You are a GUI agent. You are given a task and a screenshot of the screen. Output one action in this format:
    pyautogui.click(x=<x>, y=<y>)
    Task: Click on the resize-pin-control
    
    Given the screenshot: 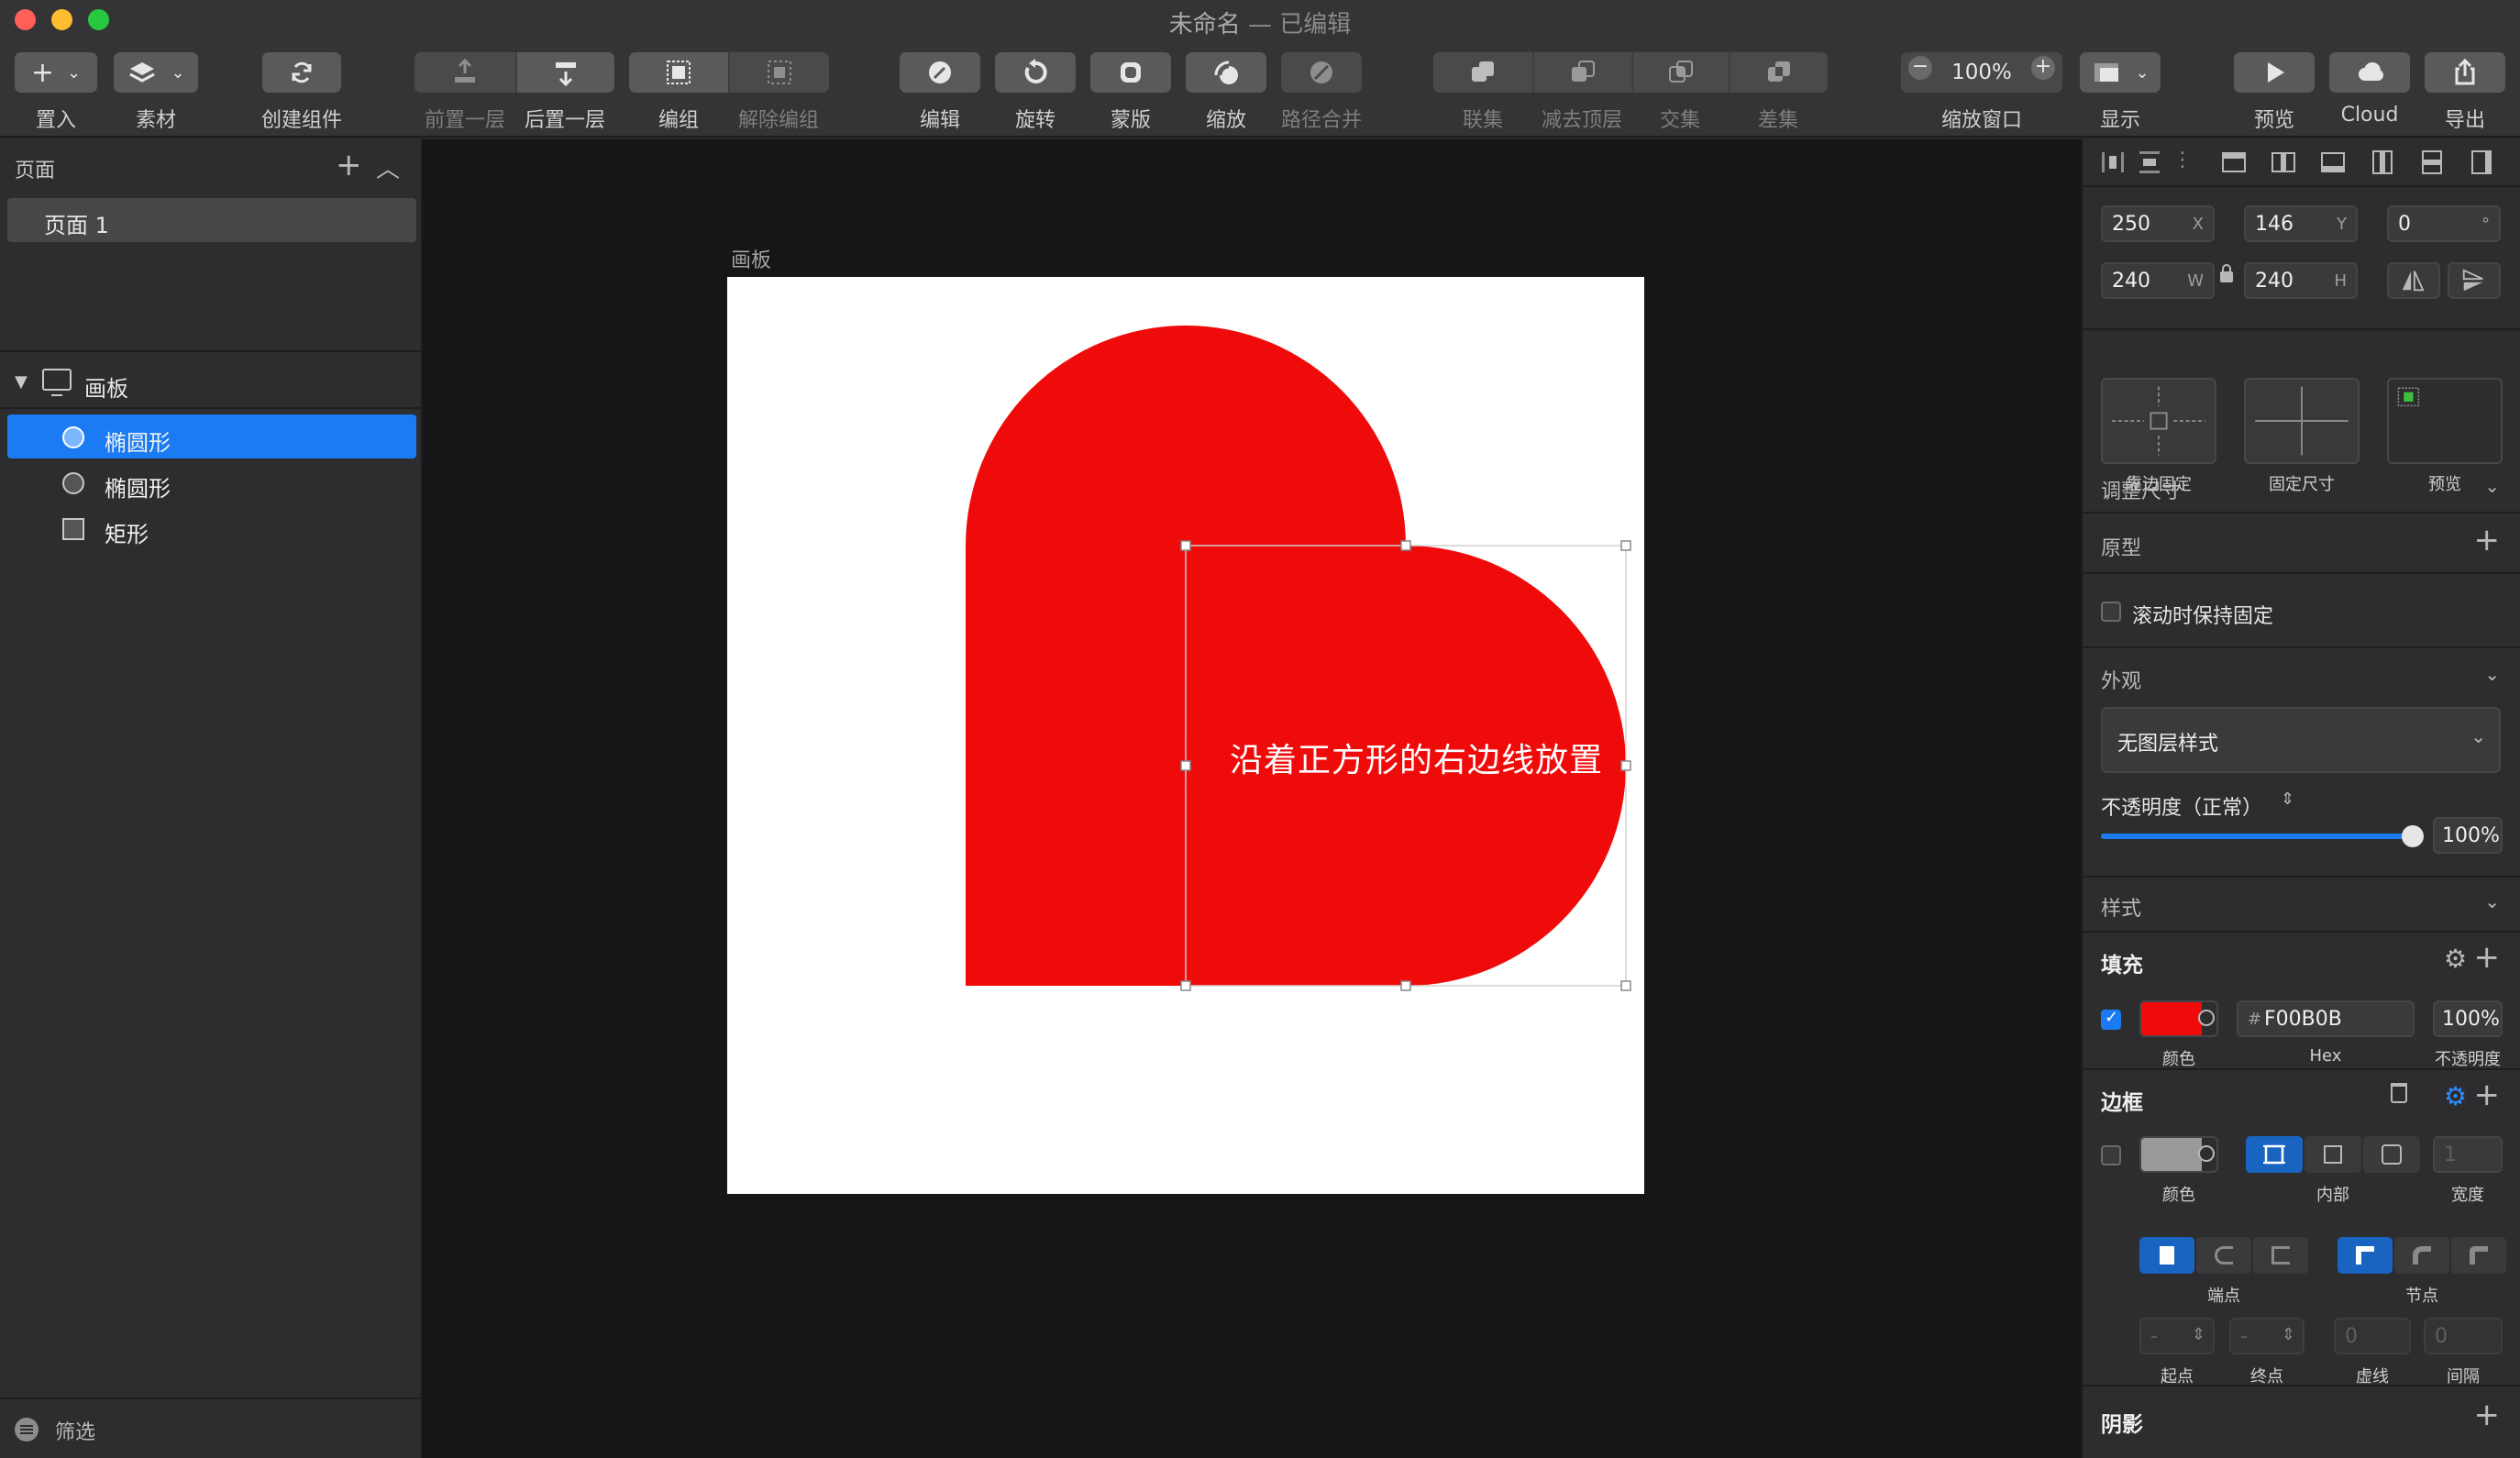 What is the action you would take?
    pyautogui.click(x=2158, y=421)
    